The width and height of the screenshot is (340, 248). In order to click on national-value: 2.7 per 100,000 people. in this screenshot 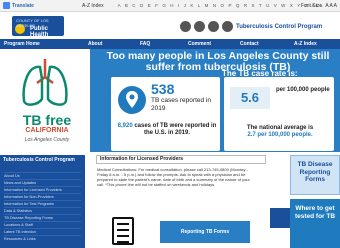, I will do `click(280, 135)`.